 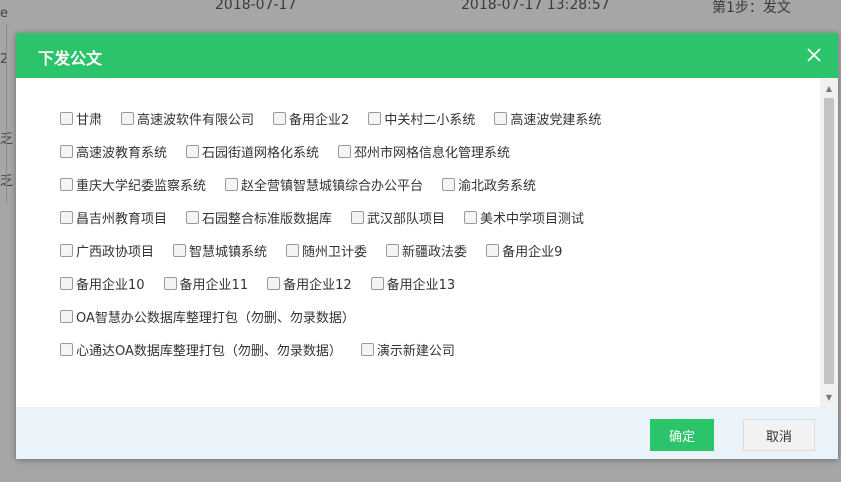 I want to click on company-option-label: 高速波党建系统, so click(x=556, y=120).